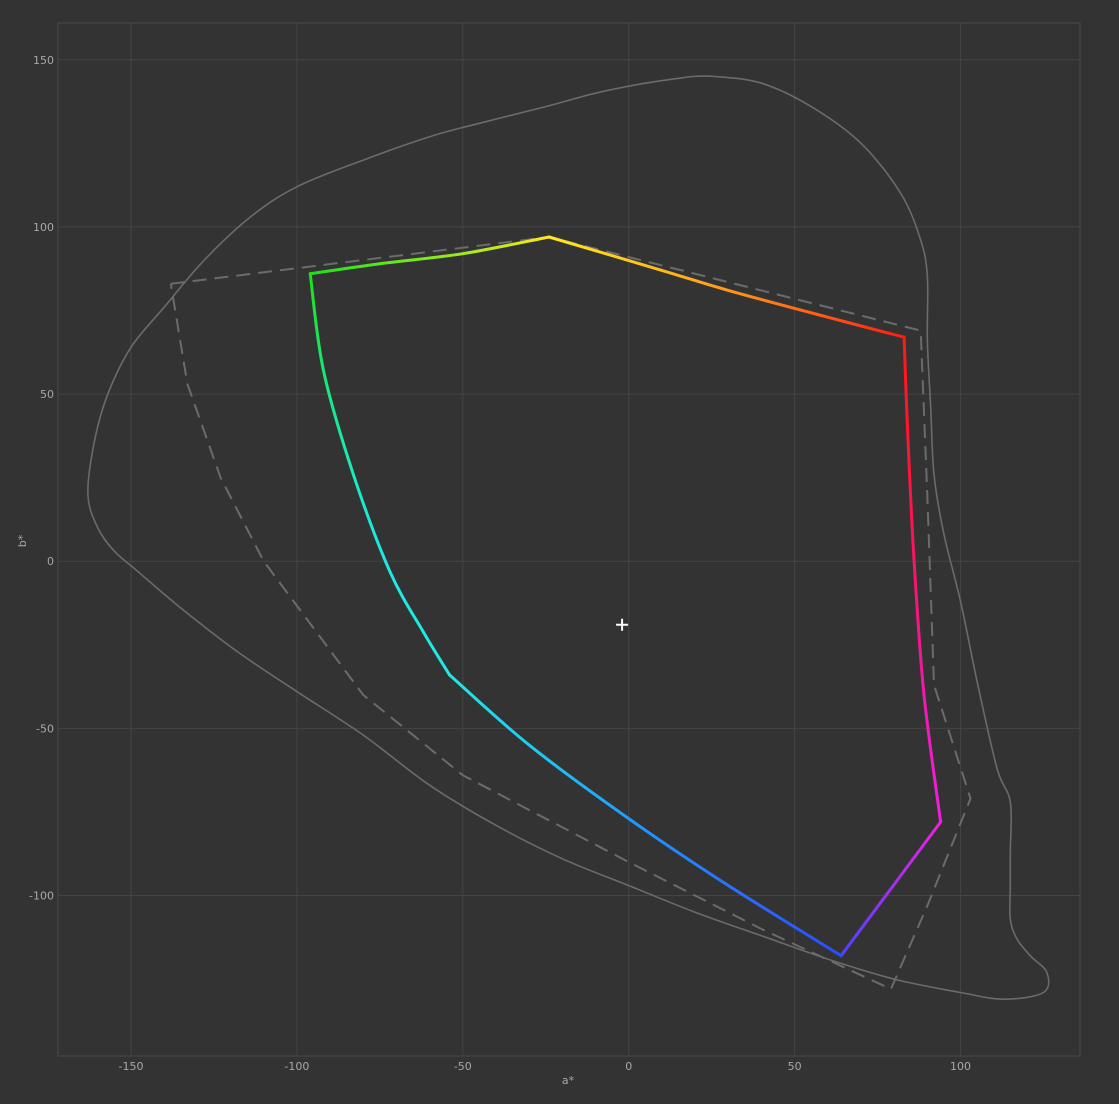 The height and width of the screenshot is (1104, 1119). I want to click on gamut-vertex-magenta, so click(941, 822).